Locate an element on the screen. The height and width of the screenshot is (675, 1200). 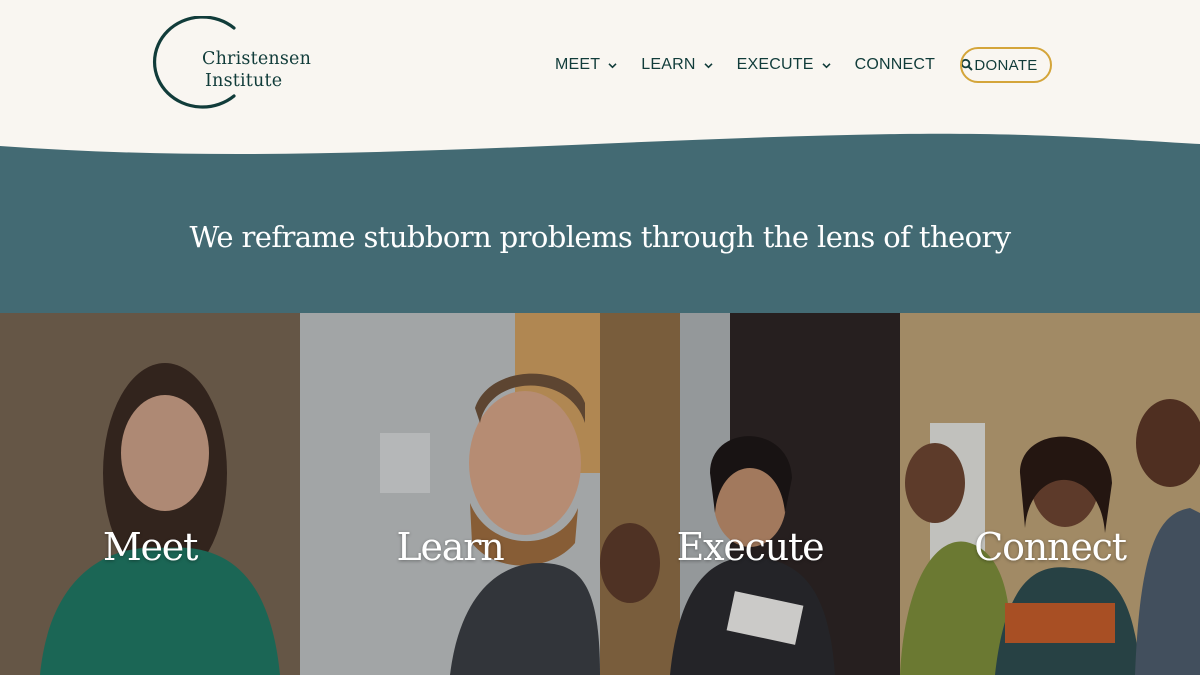
tile-learn: Learn is located at coordinates (450, 494).